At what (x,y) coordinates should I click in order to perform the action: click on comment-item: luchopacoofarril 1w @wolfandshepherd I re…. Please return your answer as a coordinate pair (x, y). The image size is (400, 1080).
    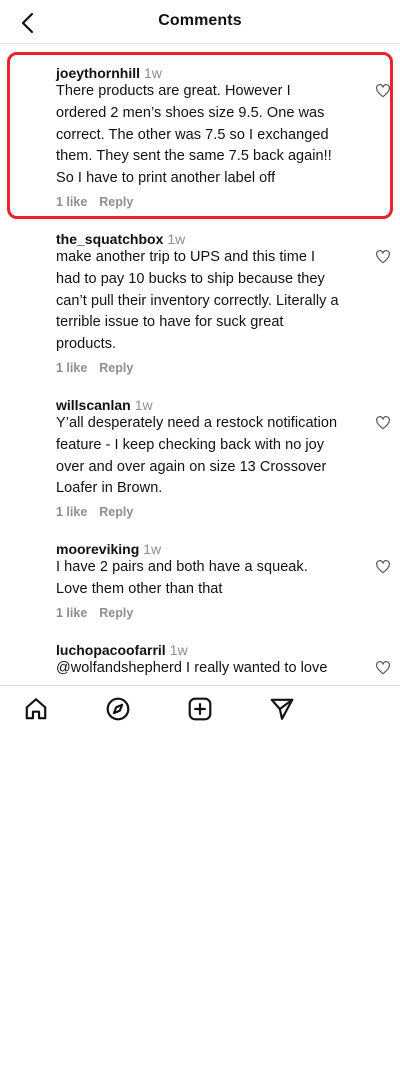
    Looking at the image, I should click on (200, 663).